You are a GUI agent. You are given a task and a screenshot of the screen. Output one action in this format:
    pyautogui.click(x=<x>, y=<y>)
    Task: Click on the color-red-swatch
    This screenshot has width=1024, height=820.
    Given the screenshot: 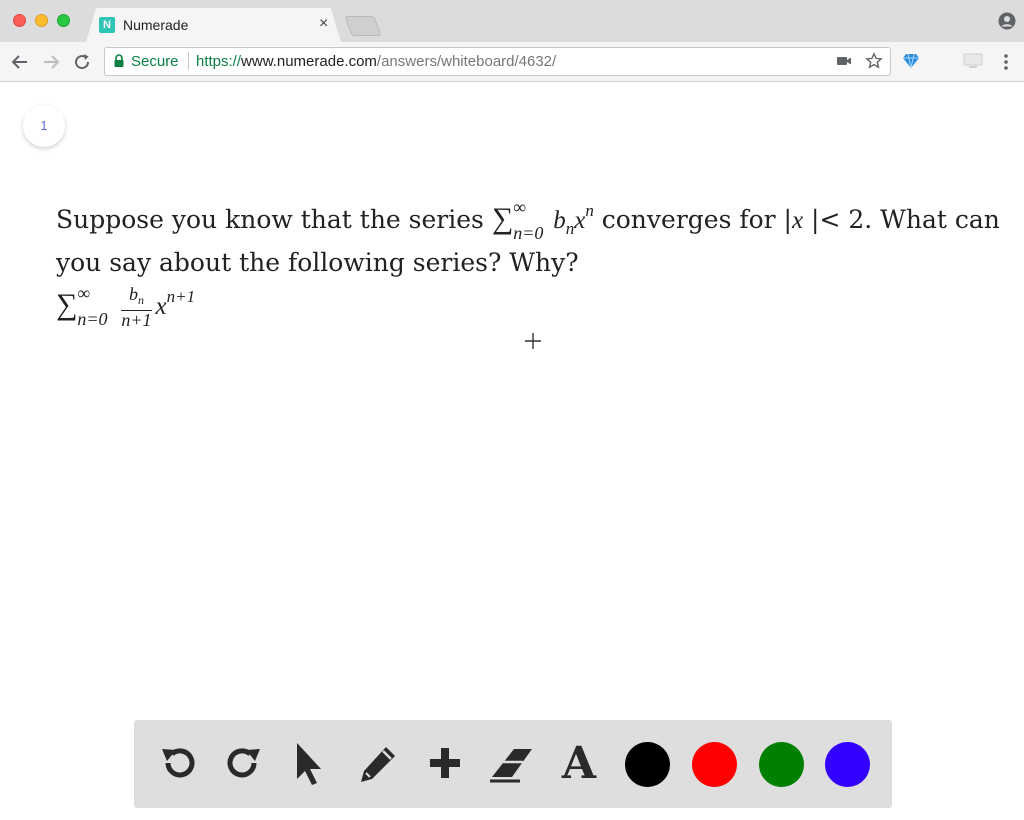 What is the action you would take?
    pyautogui.click(x=714, y=764)
    